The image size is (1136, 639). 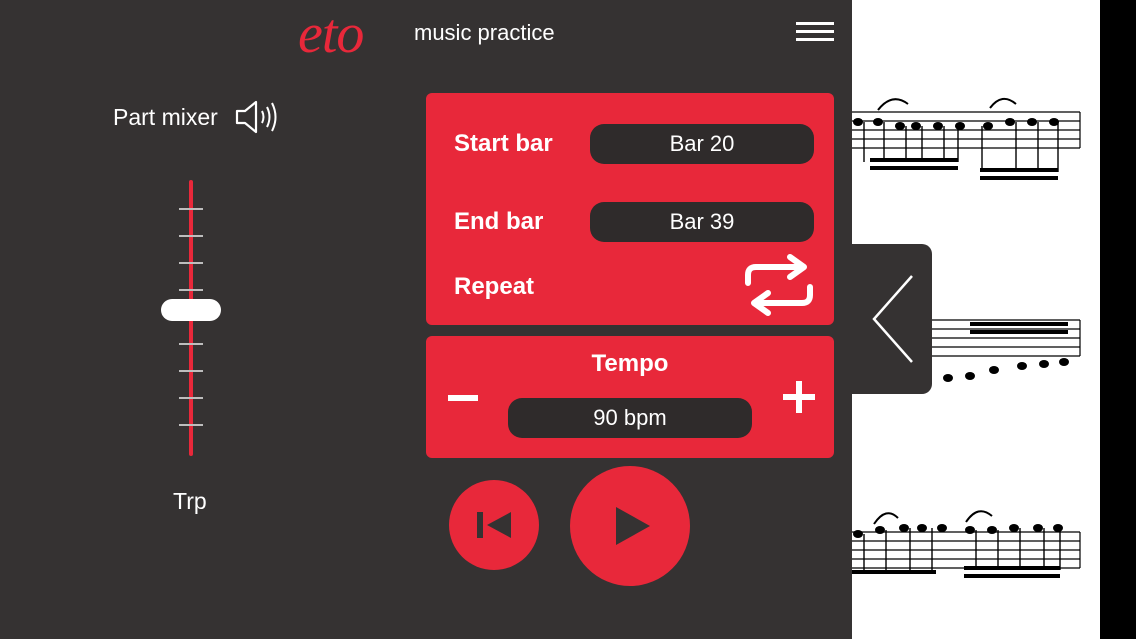 What do you see at coordinates (503, 143) in the screenshot?
I see `start-bar-label: Start bar` at bounding box center [503, 143].